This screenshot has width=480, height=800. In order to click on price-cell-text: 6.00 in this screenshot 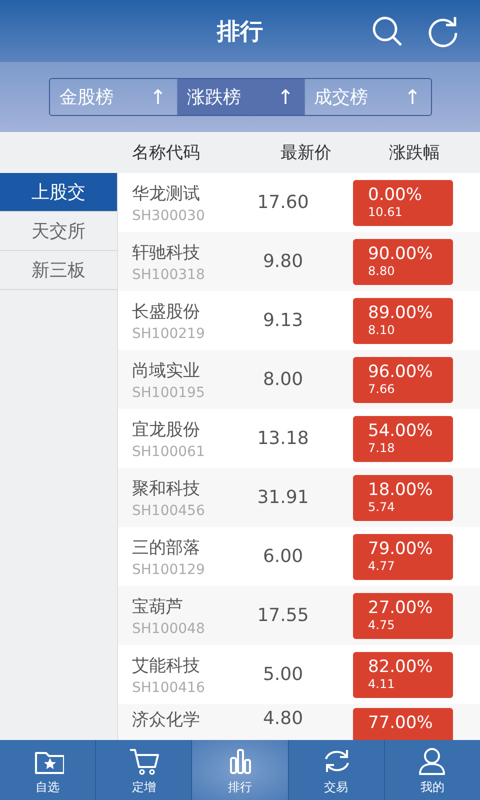, I will do `click(283, 556)`.